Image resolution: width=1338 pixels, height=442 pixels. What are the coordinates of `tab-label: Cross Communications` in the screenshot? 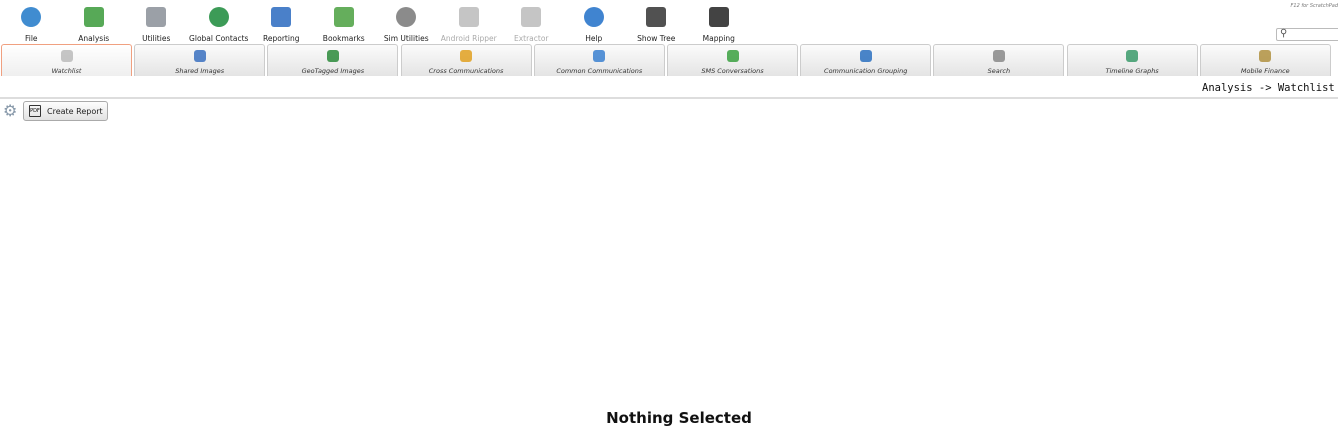 It's located at (466, 71).